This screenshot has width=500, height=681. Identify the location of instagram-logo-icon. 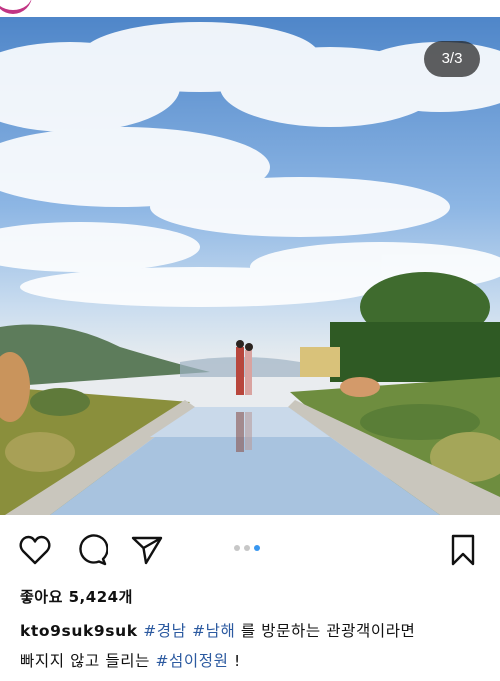
(16, 7).